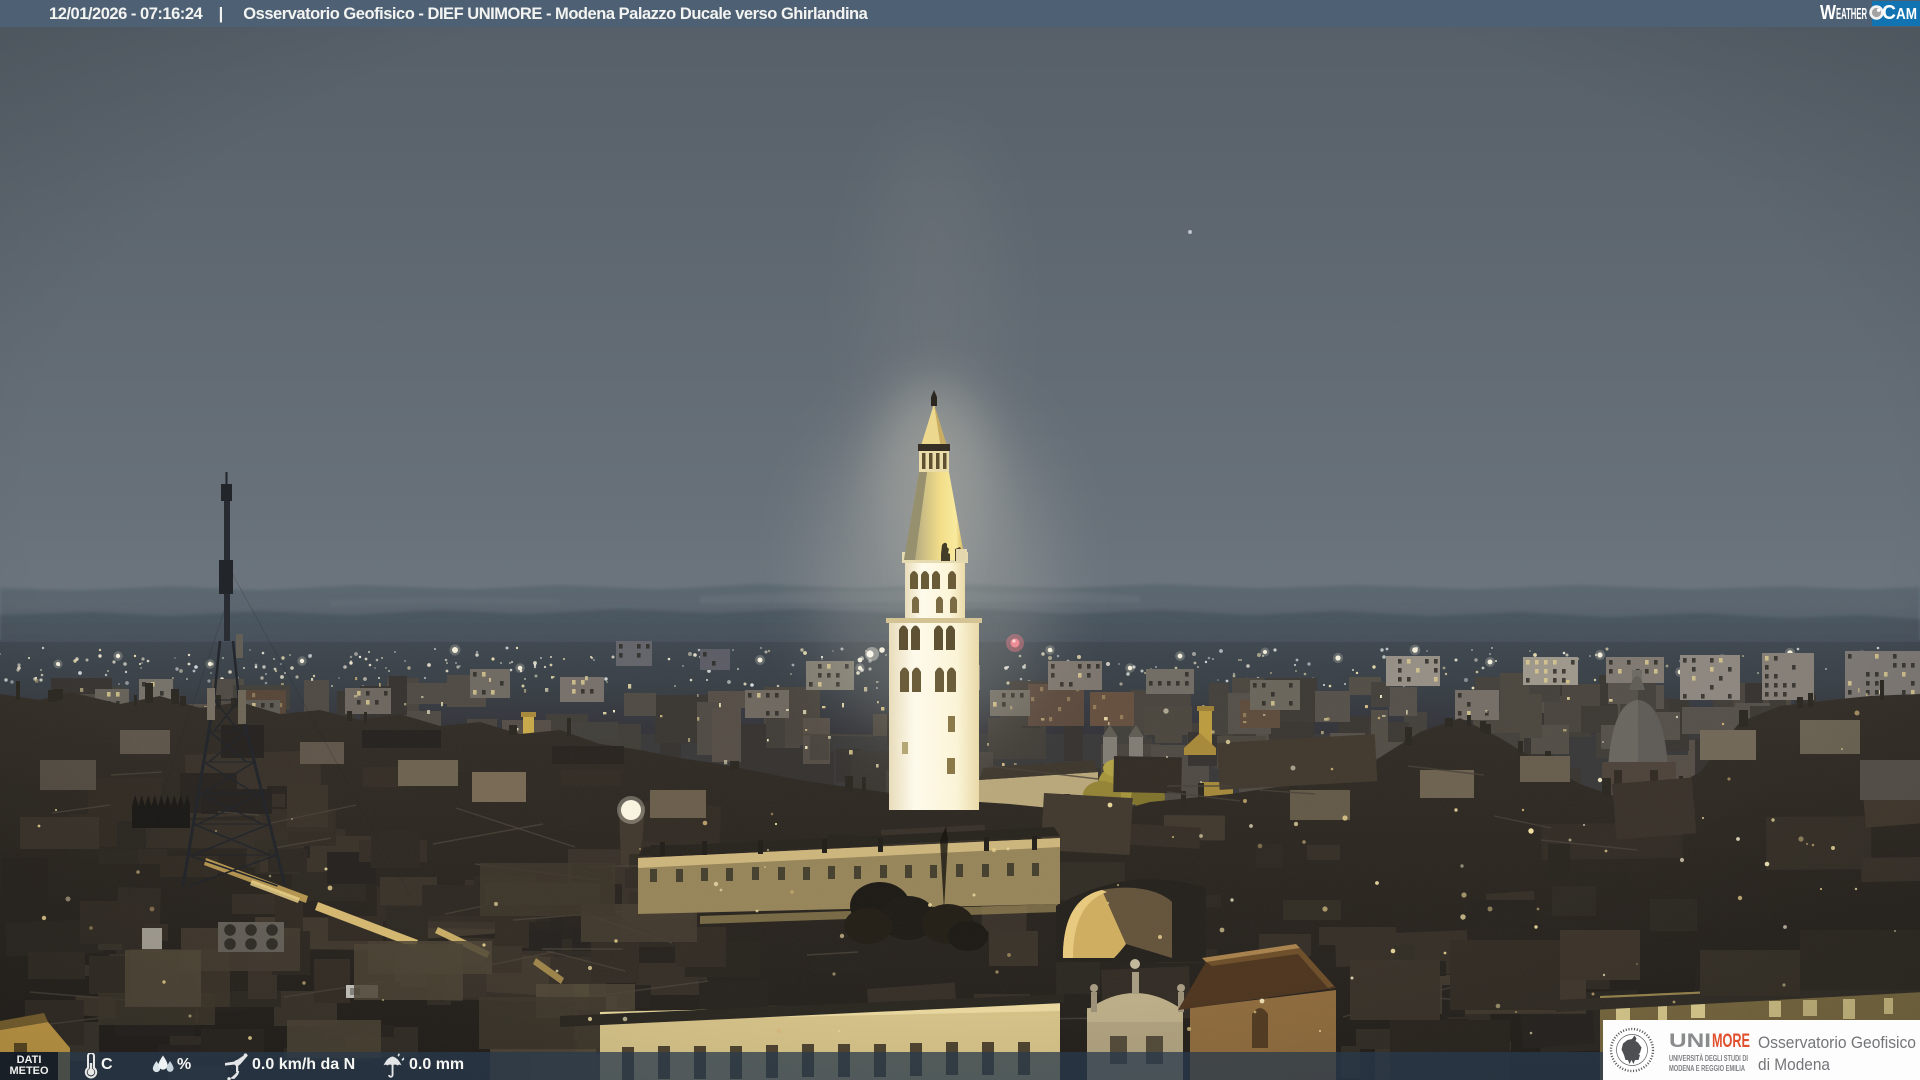 The width and height of the screenshot is (1920, 1080). What do you see at coordinates (1731, 1041) in the screenshot?
I see `svg-text: MORE` at bounding box center [1731, 1041].